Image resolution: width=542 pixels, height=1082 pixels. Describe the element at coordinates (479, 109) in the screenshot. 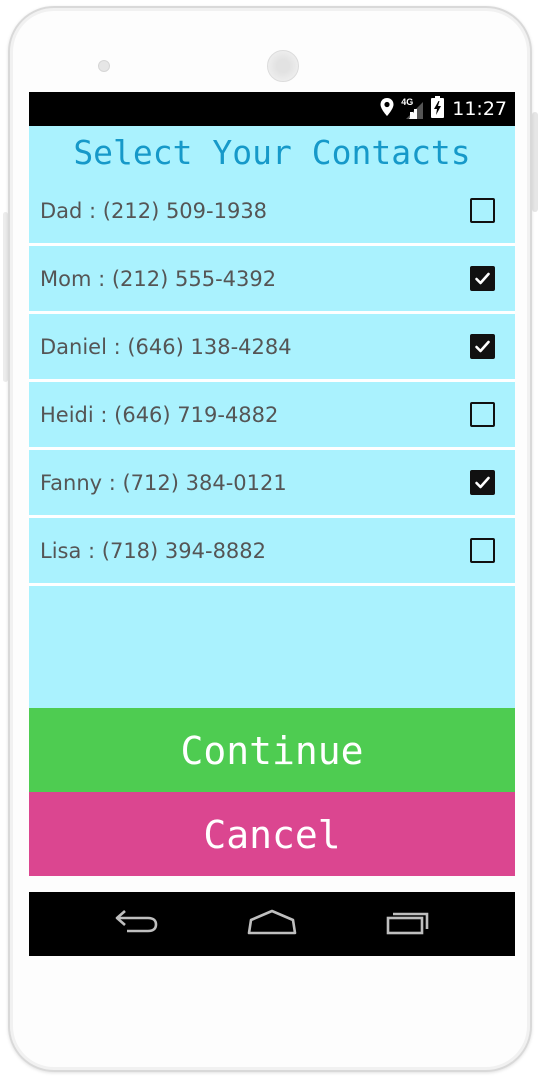

I see `clock: 11:27` at that location.